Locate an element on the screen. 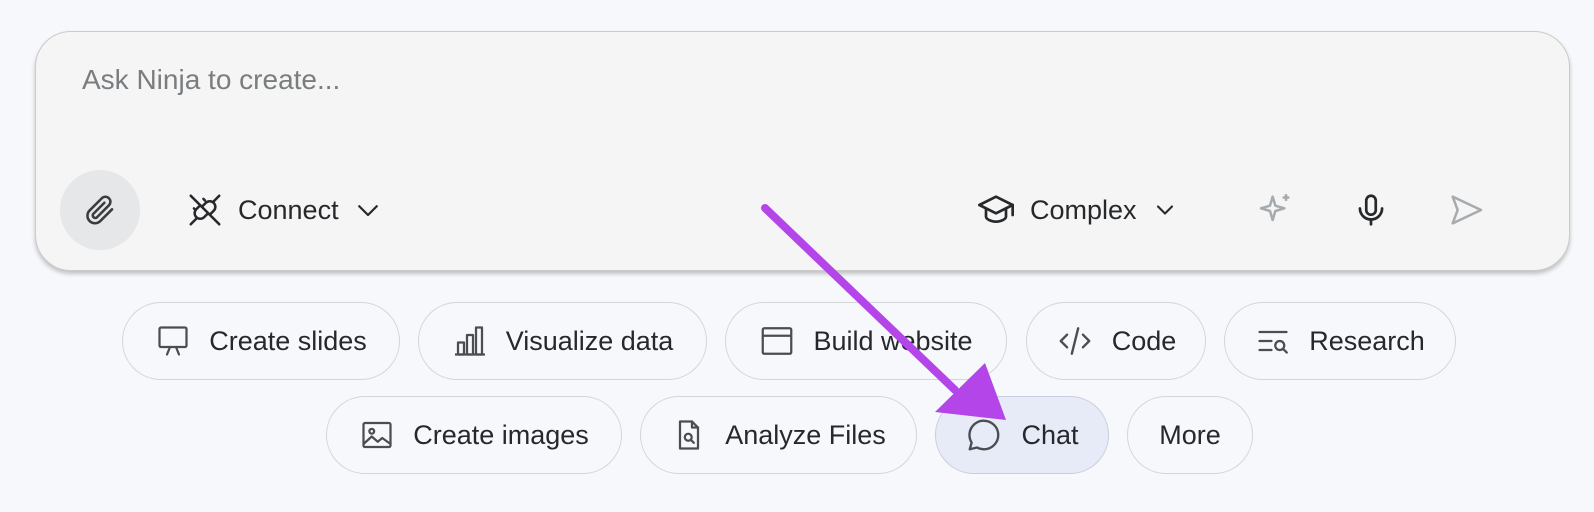 Image resolution: width=1594 pixels, height=512 pixels. chip-chat: Chat is located at coordinates (1022, 435).